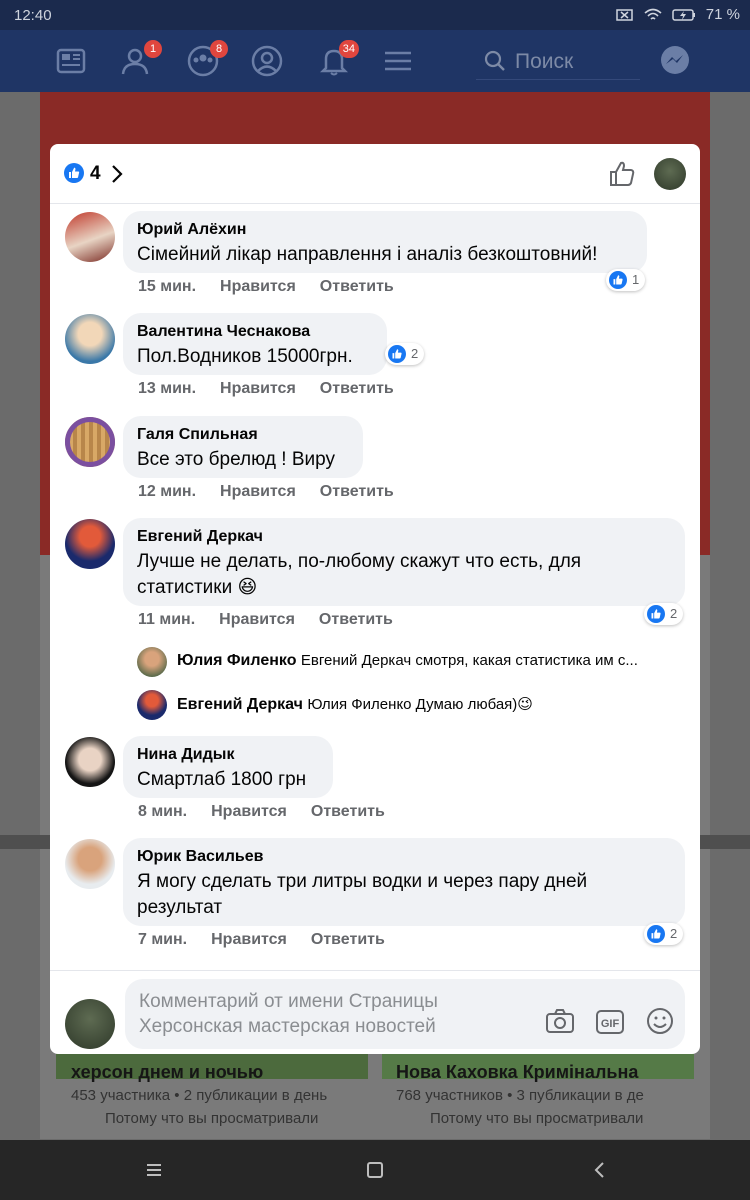 This screenshot has height=1200, width=750. I want to click on comment-time: 7 мин., so click(162, 939).